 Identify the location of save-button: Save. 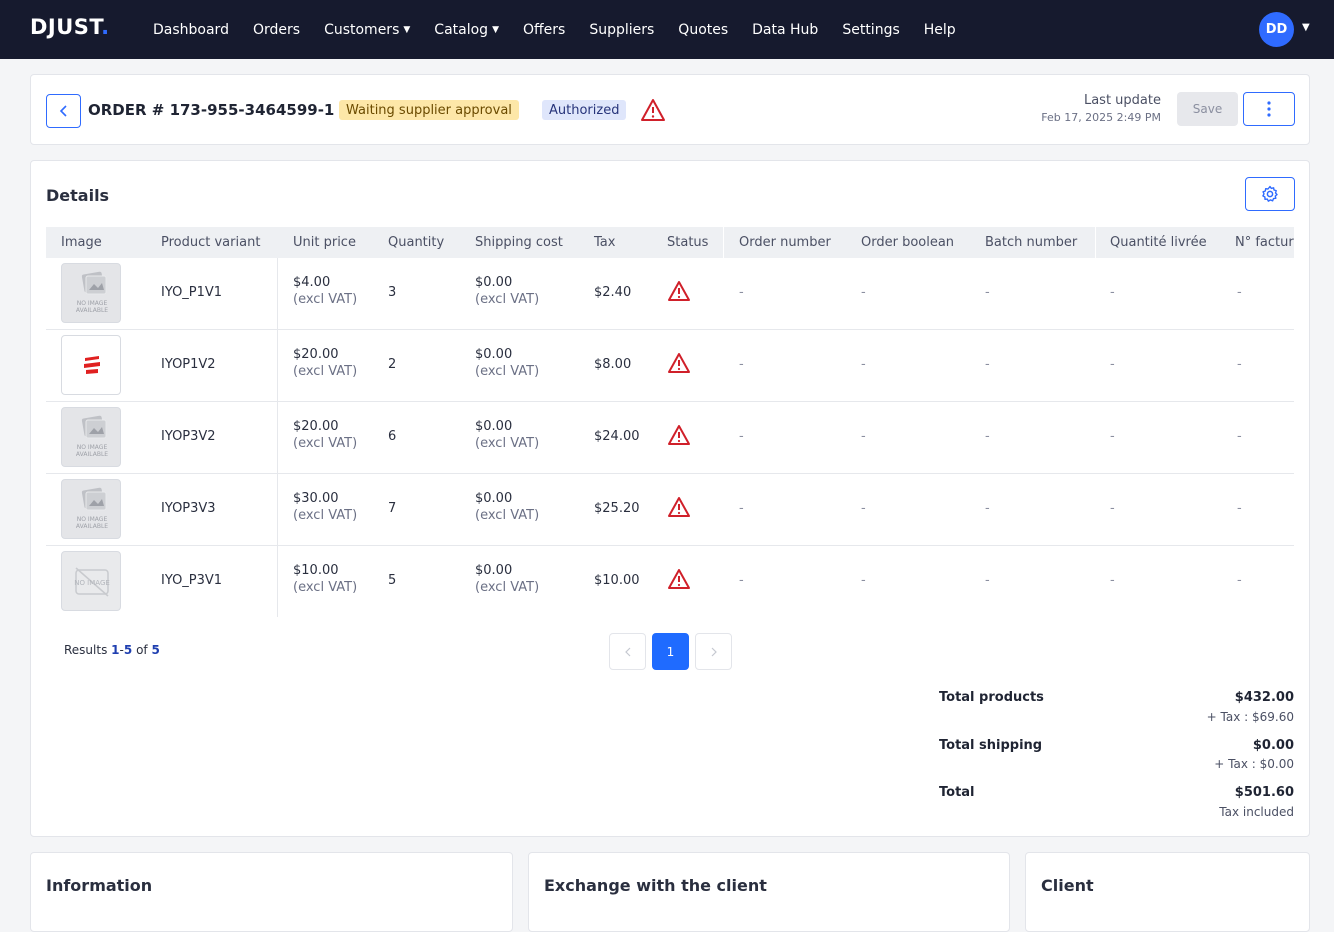
(1207, 109).